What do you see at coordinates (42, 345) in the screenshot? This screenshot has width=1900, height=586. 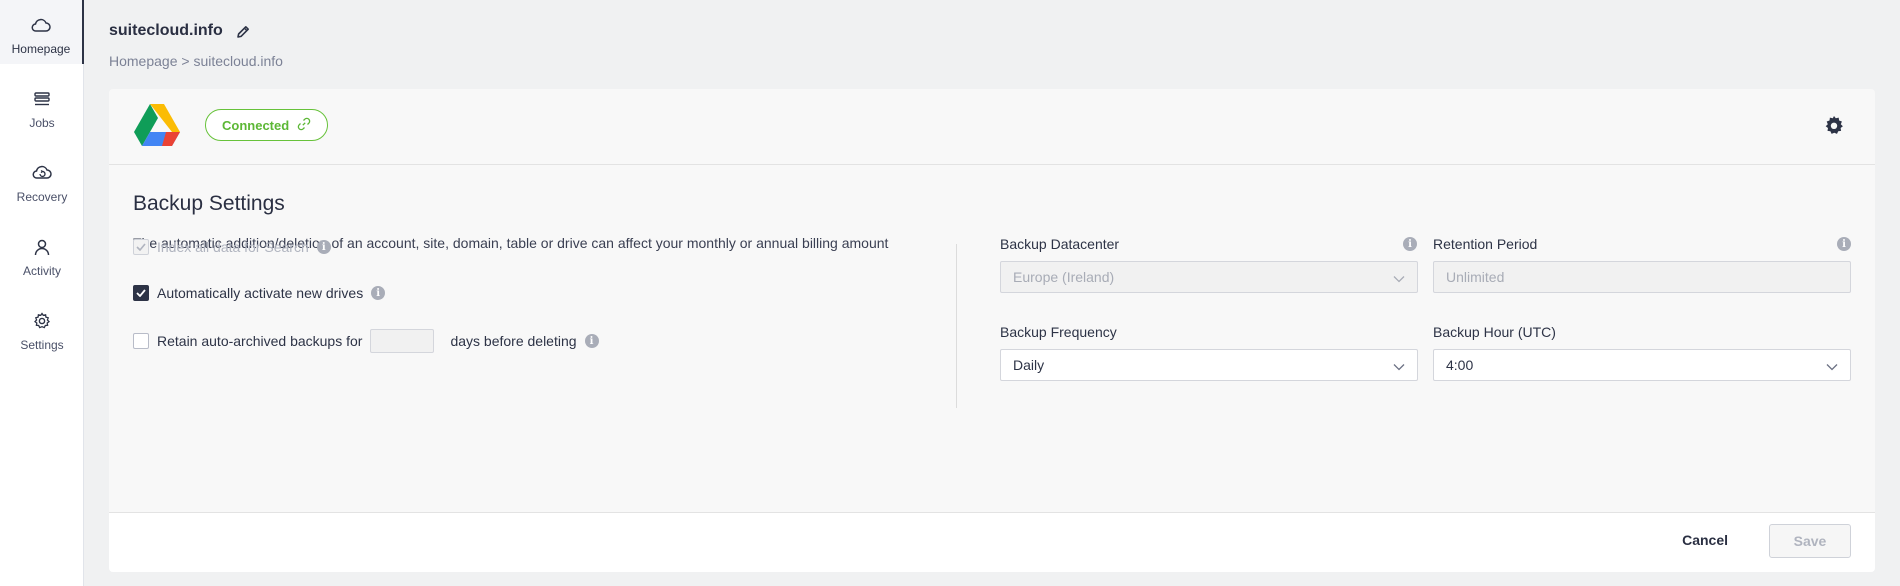 I see `sidebar-item-label: Settings` at bounding box center [42, 345].